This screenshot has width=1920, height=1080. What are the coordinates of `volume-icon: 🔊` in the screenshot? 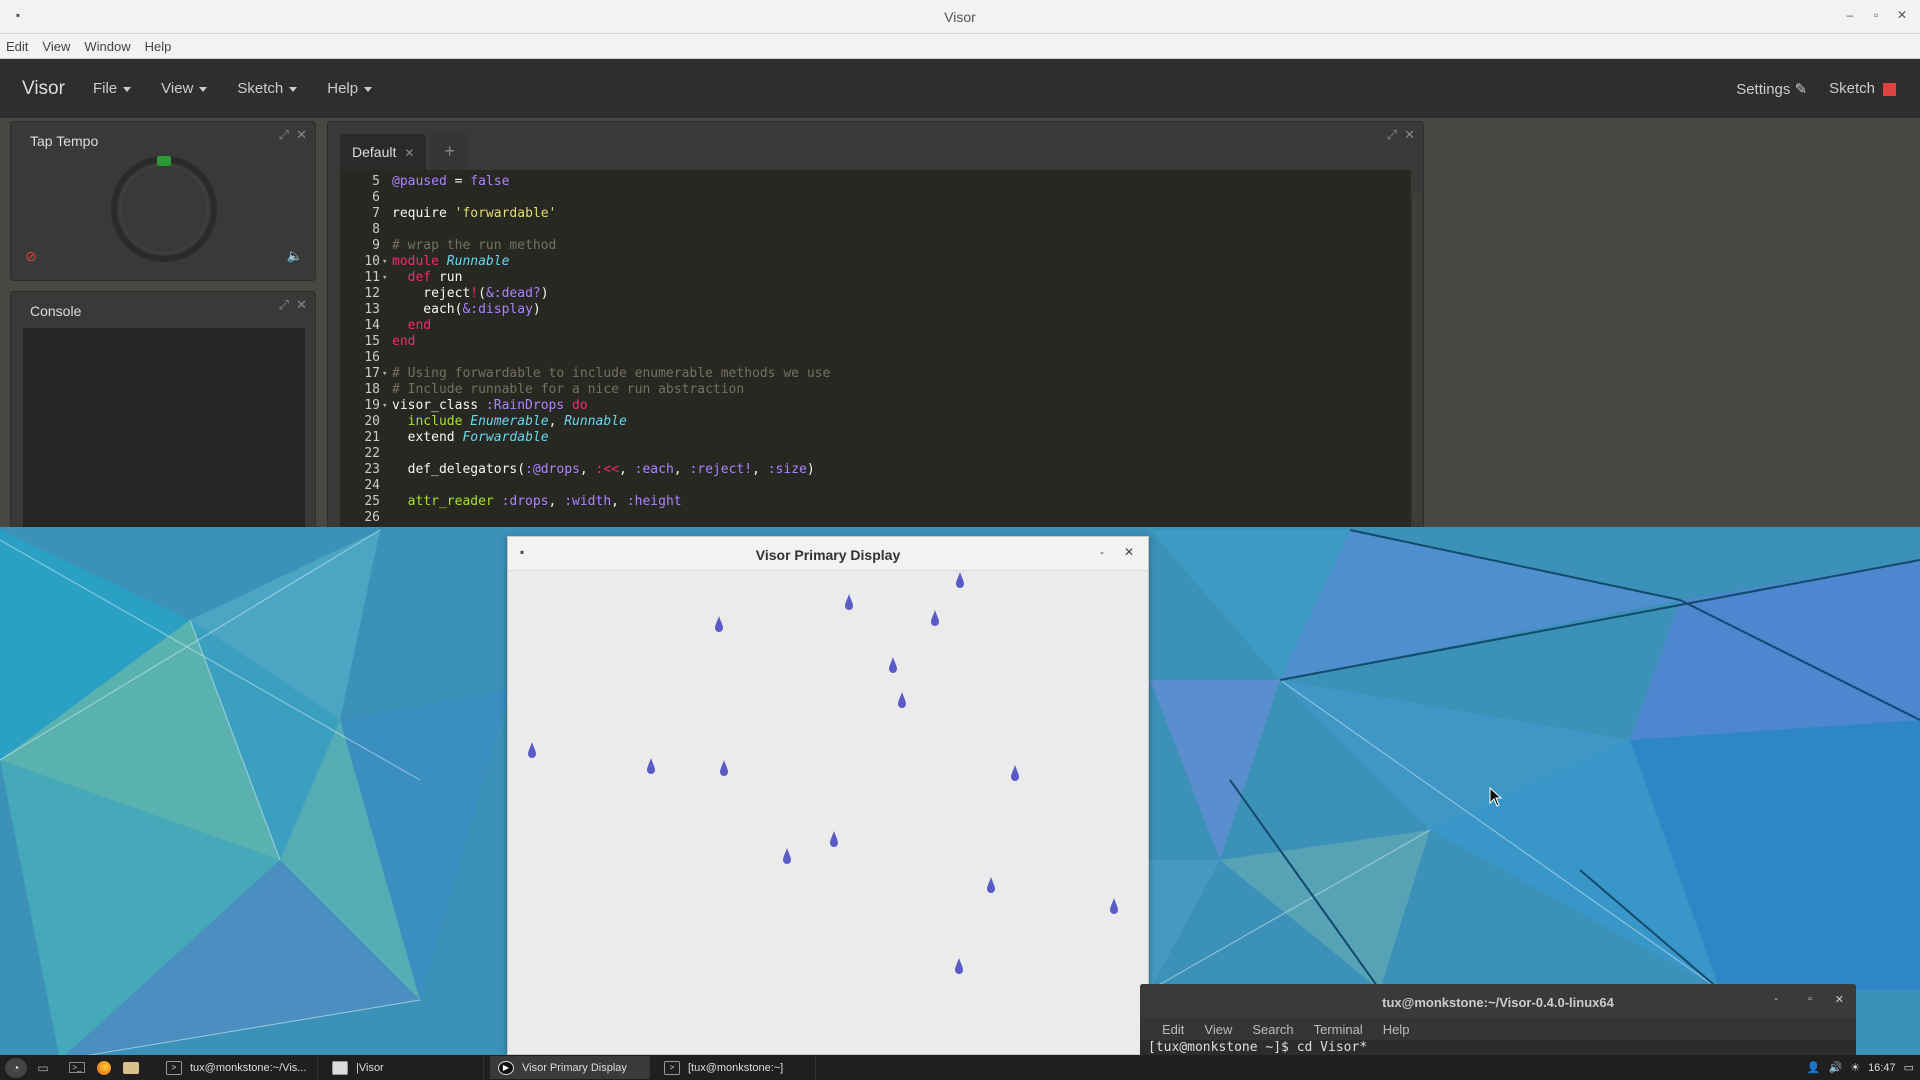 It's located at (1835, 1067).